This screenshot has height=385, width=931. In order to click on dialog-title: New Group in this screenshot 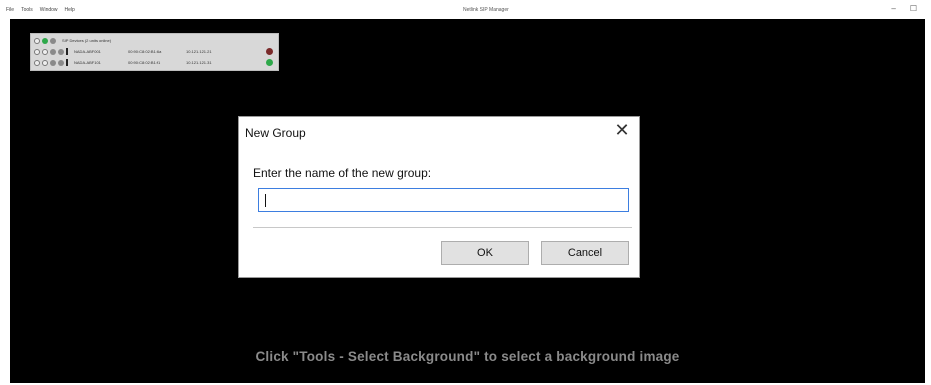, I will do `click(275, 133)`.